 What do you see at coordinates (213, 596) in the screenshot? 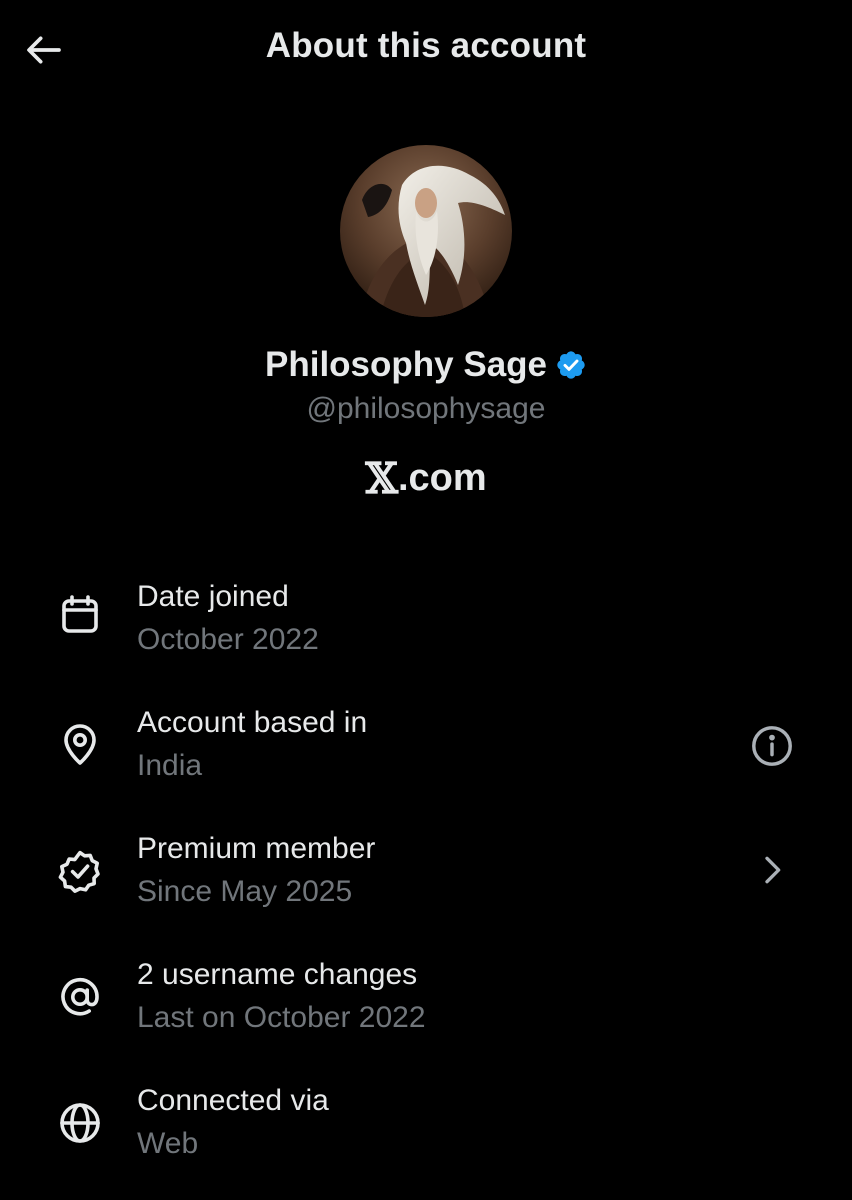
I see `row-title: Date joined` at bounding box center [213, 596].